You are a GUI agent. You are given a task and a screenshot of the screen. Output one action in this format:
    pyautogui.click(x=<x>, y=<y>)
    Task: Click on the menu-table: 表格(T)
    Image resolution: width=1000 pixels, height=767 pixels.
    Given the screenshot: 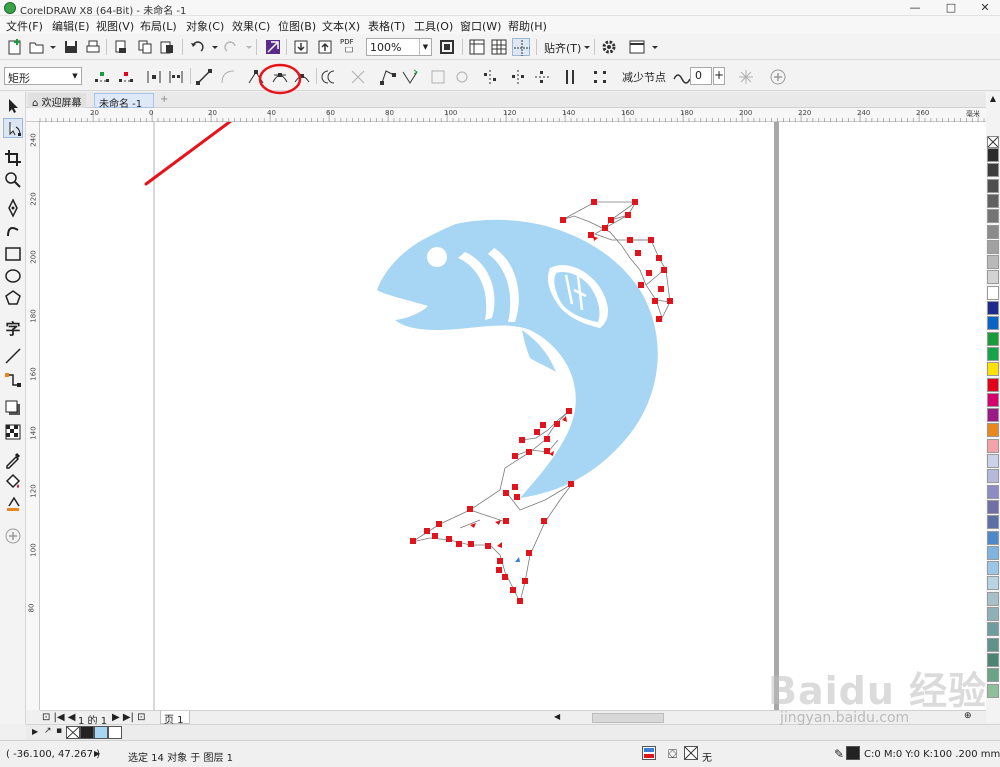 What is the action you would take?
    pyautogui.click(x=386, y=26)
    